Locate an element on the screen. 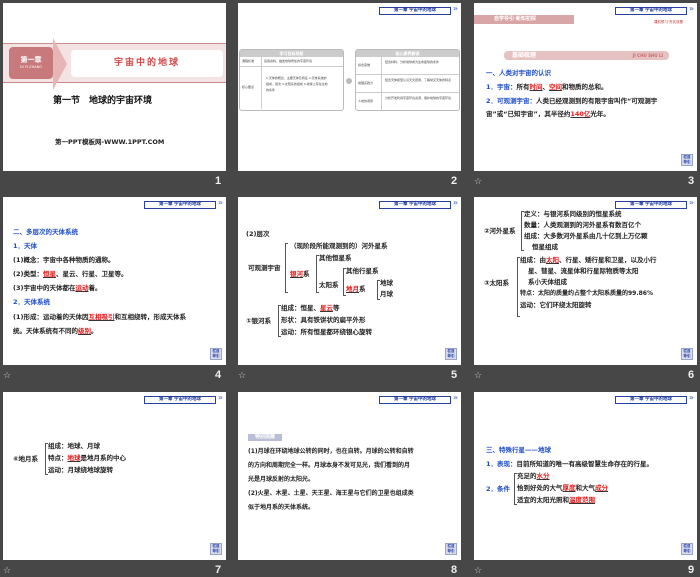 The width and height of the screenshot is (700, 577). fill-in-answer: 地球 is located at coordinates (74, 458).